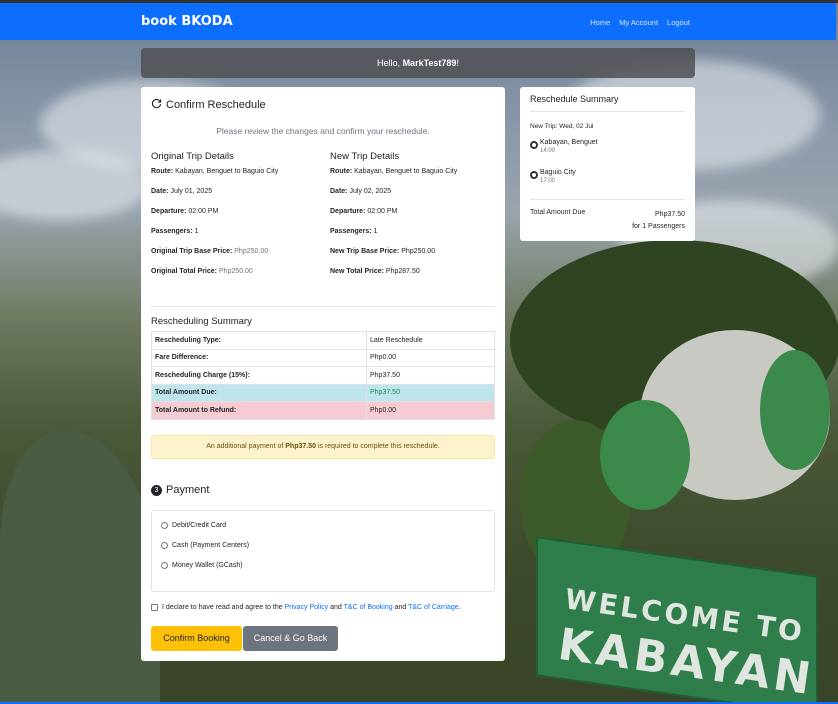  What do you see at coordinates (429, 63) in the screenshot?
I see `greeting-username: MarkTest789` at bounding box center [429, 63].